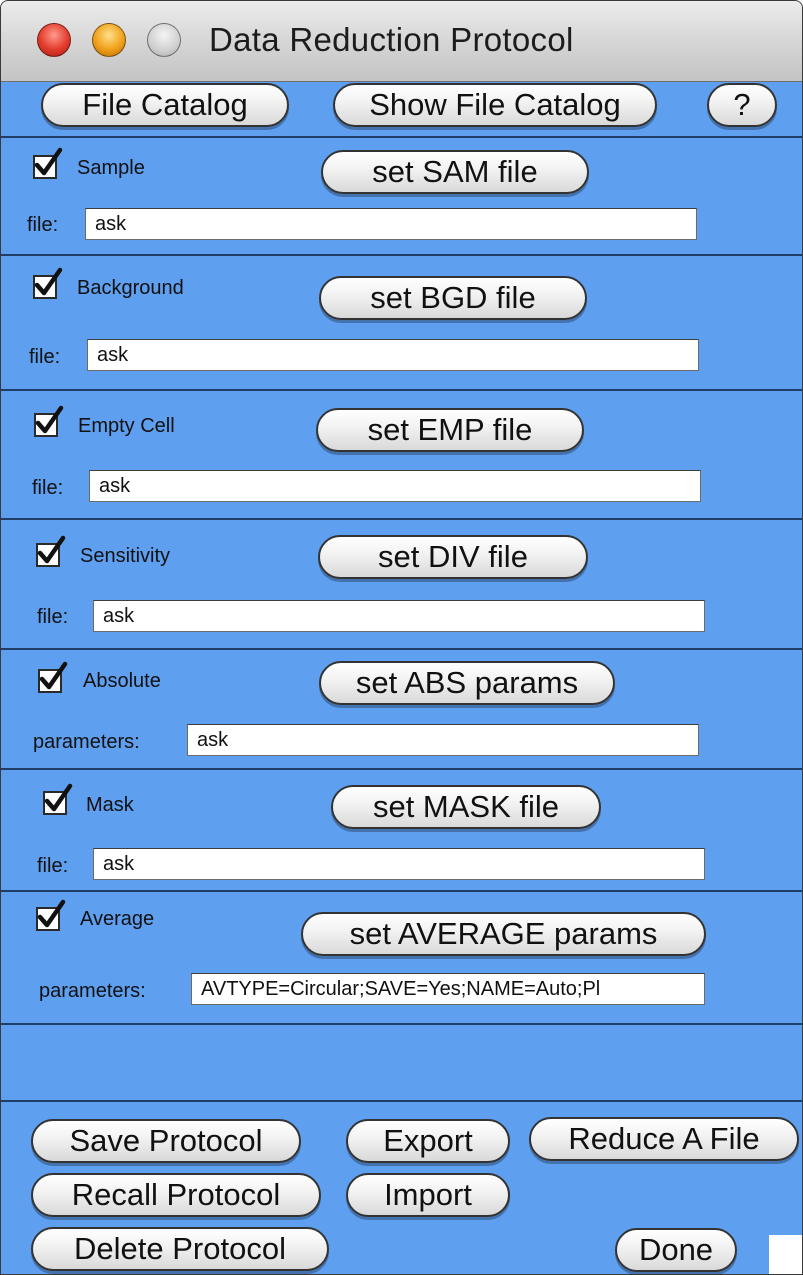 The width and height of the screenshot is (803, 1275). I want to click on mask-file-label: file:, so click(53, 866).